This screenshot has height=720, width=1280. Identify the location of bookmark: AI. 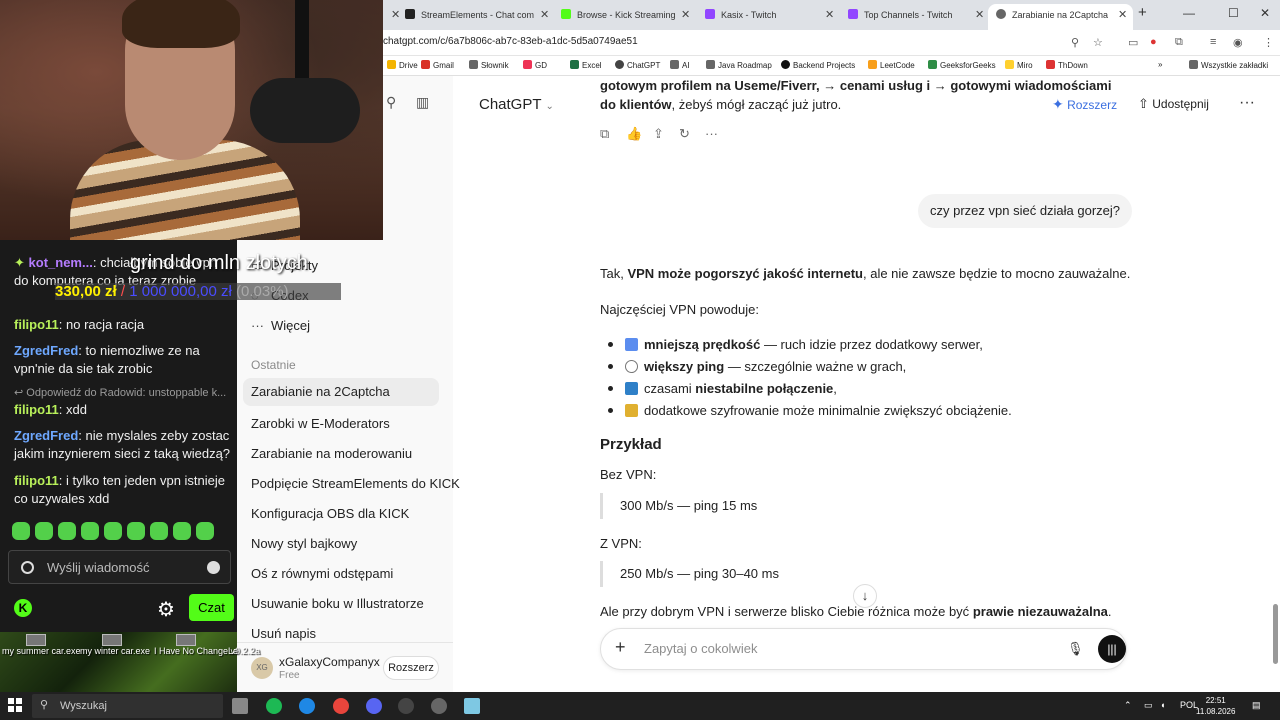
(680, 65).